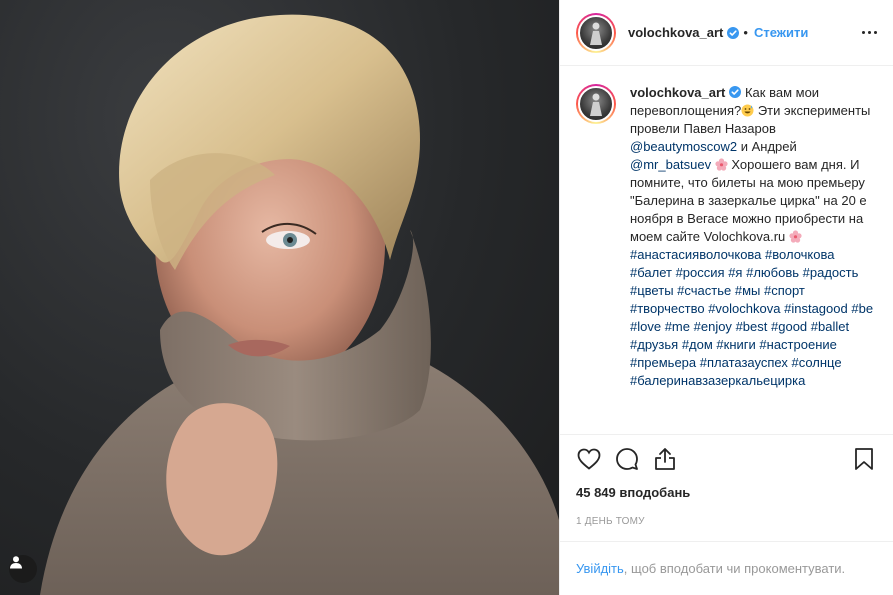 The width and height of the screenshot is (893, 595). I want to click on hashtag-link: #анастасияволочкова, so click(695, 254).